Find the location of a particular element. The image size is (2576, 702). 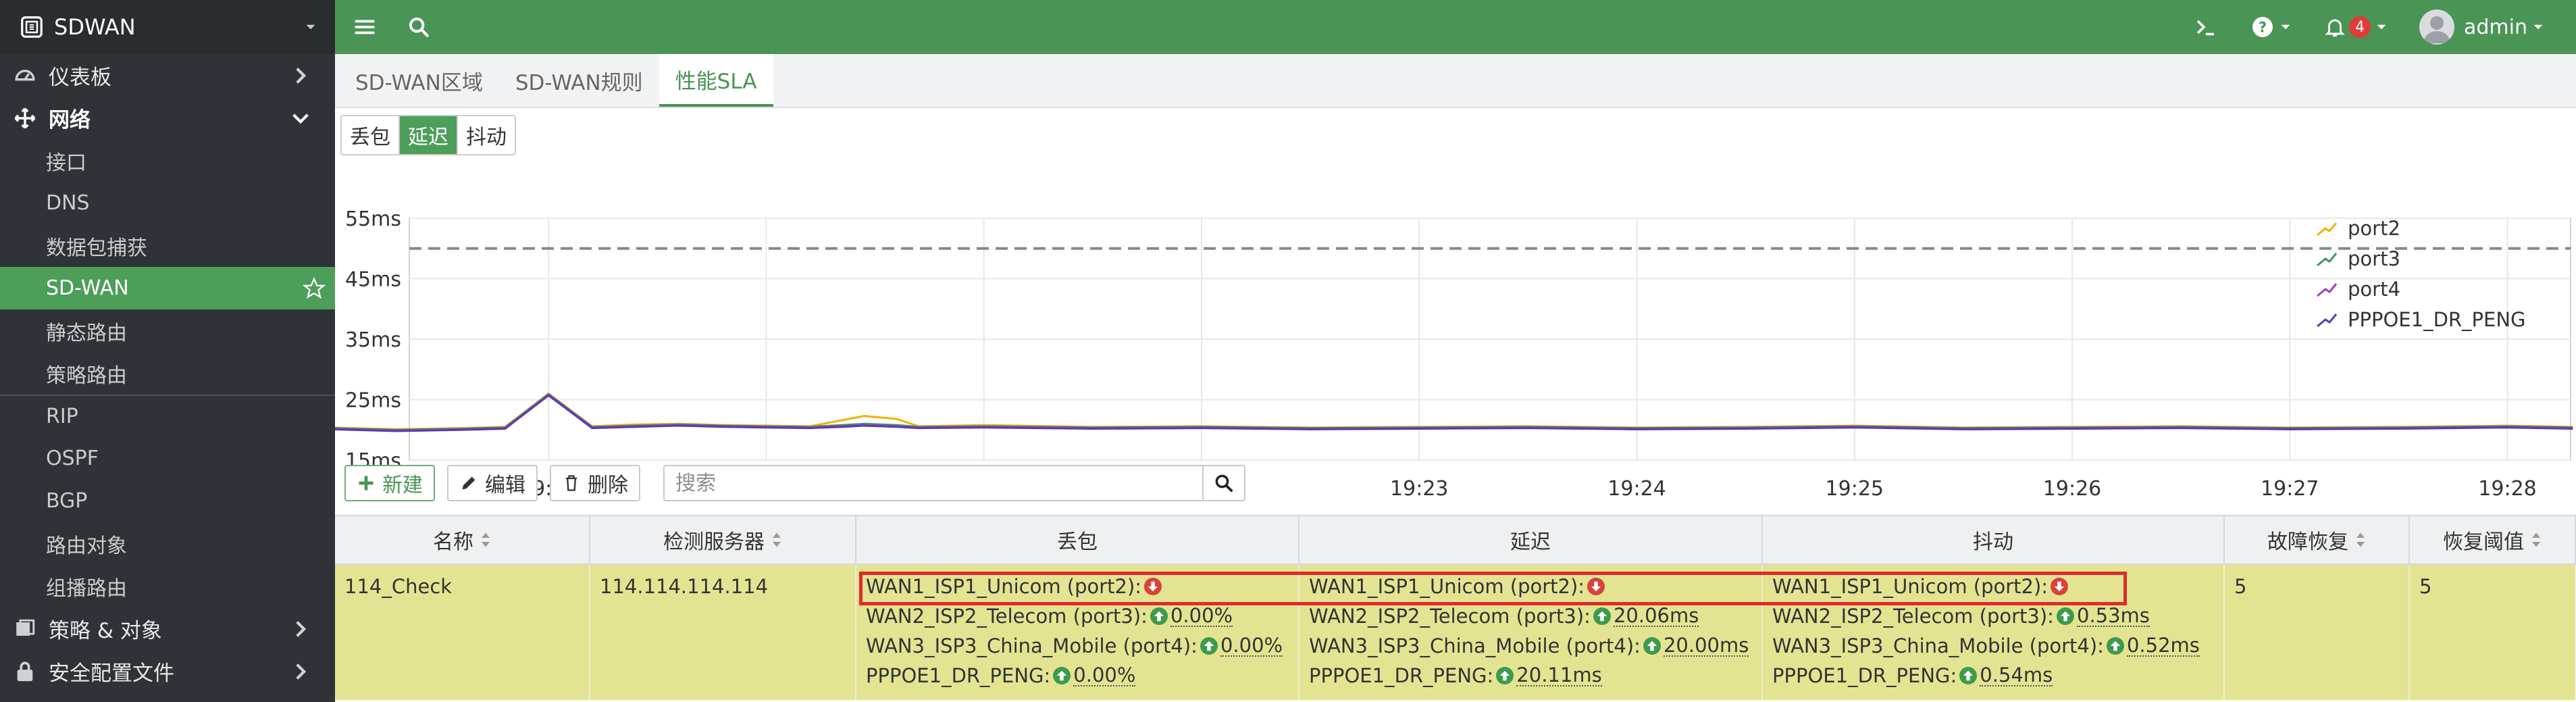

bell-icon is located at coordinates (2335, 28).